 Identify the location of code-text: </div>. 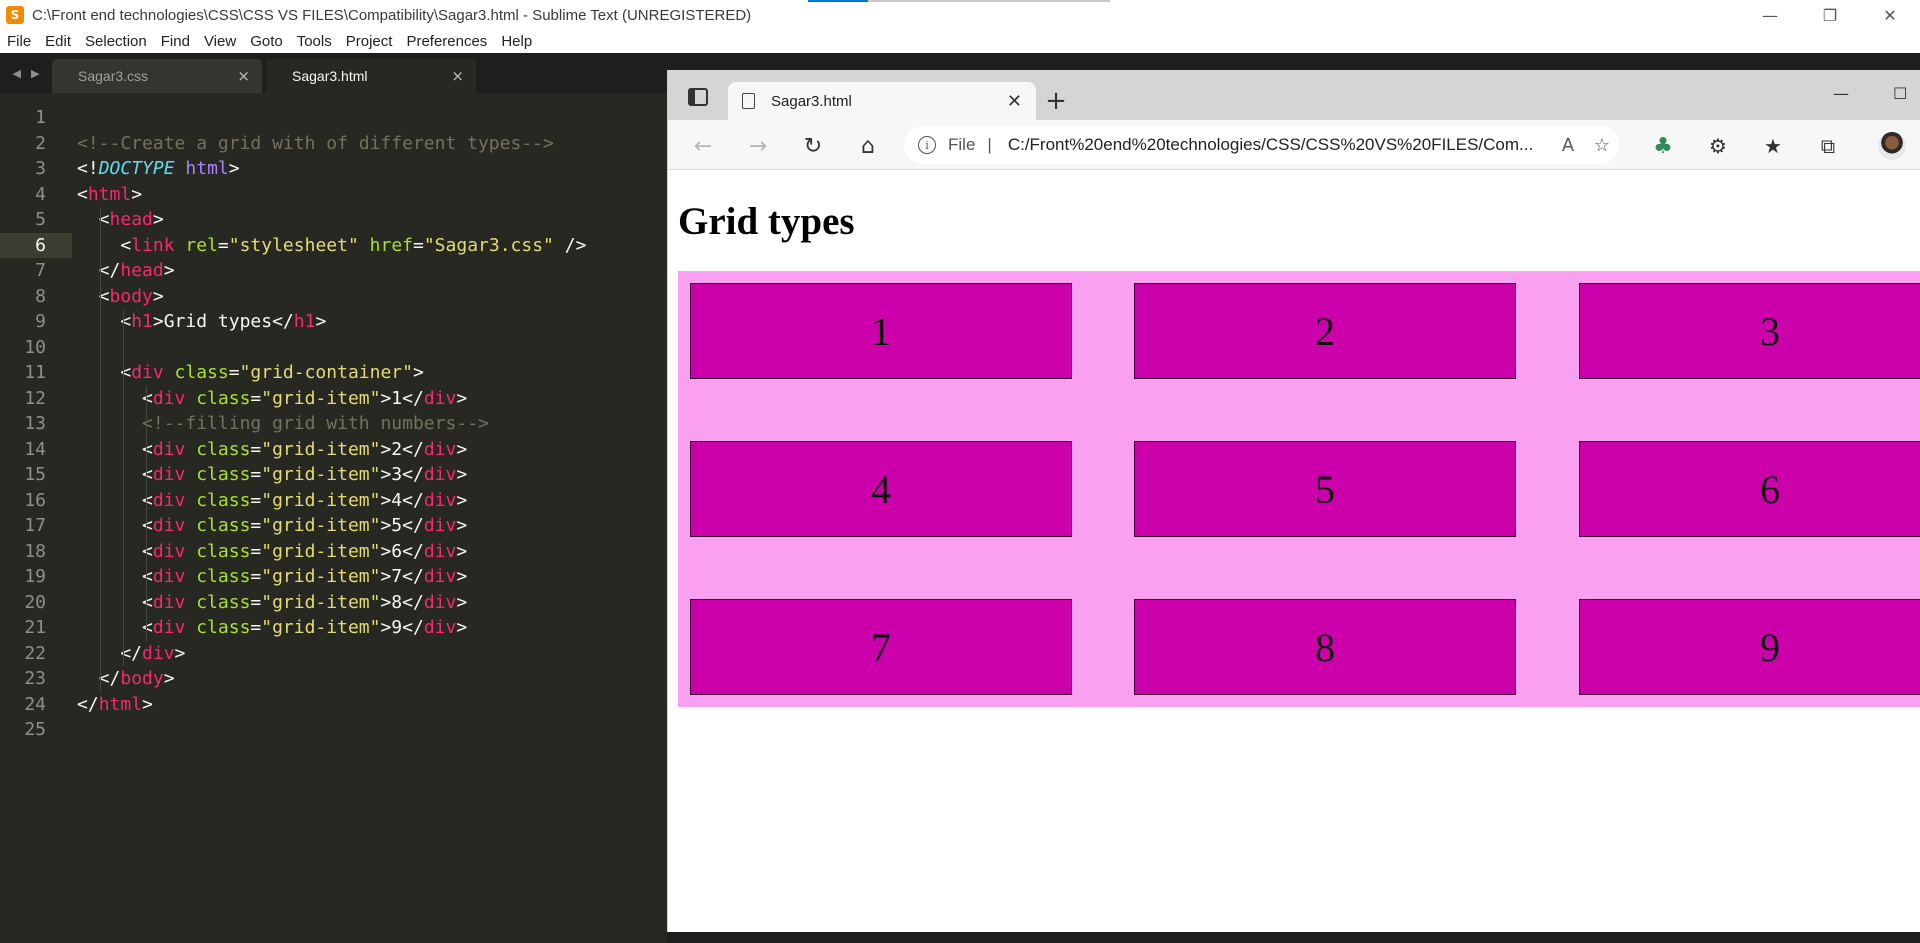
(131, 653).